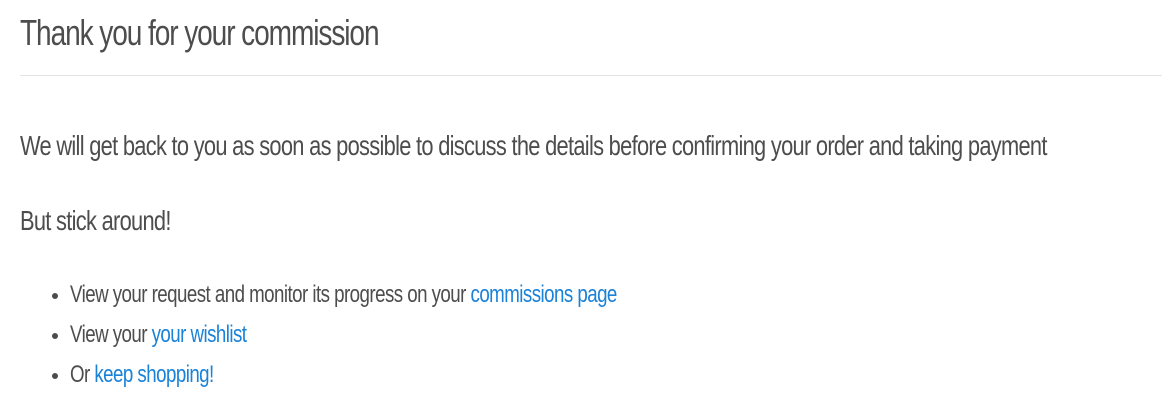  I want to click on keep-shopping-link: keep shopping!, so click(154, 374).